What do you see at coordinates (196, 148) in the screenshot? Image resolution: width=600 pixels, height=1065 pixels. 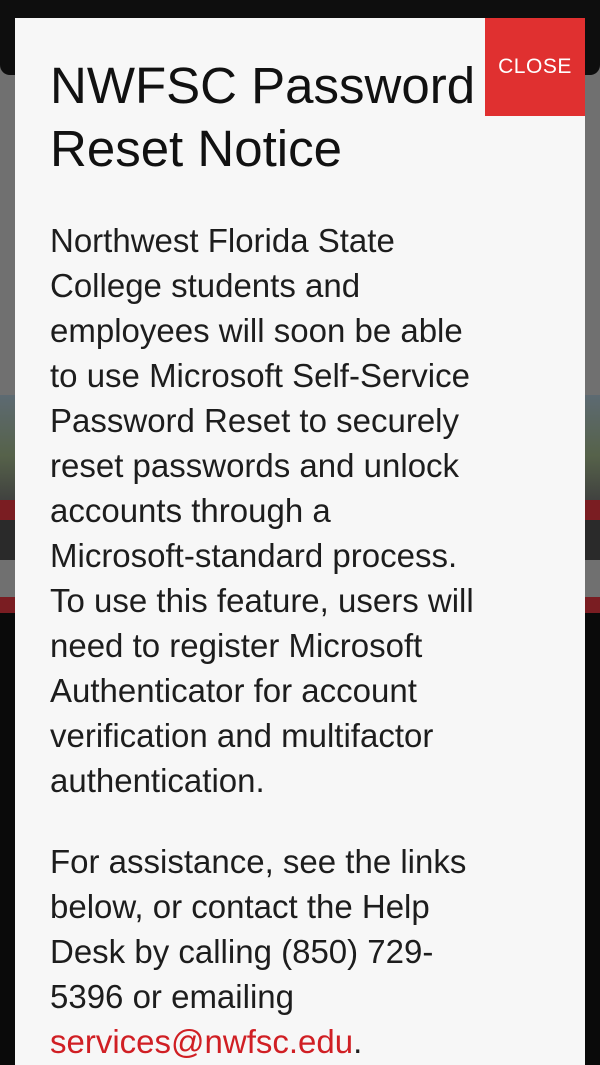 I see `modal-title-line-2: Reset Notice` at bounding box center [196, 148].